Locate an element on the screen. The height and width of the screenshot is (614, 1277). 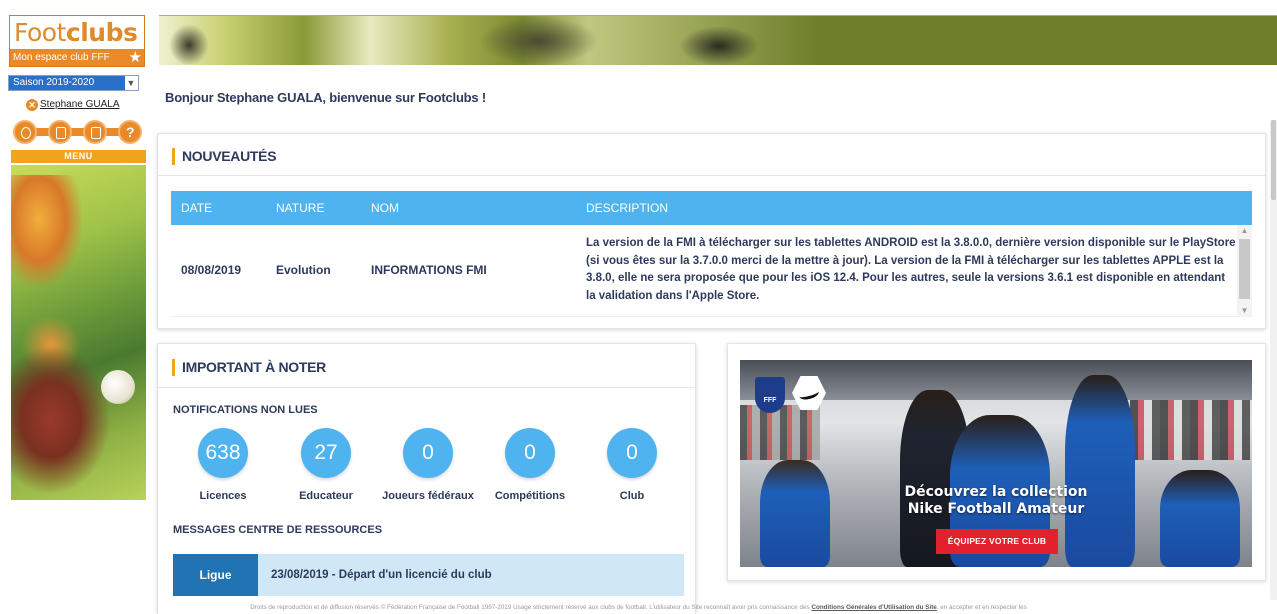
important-title: IMPORTANT À NOTER is located at coordinates (249, 367).